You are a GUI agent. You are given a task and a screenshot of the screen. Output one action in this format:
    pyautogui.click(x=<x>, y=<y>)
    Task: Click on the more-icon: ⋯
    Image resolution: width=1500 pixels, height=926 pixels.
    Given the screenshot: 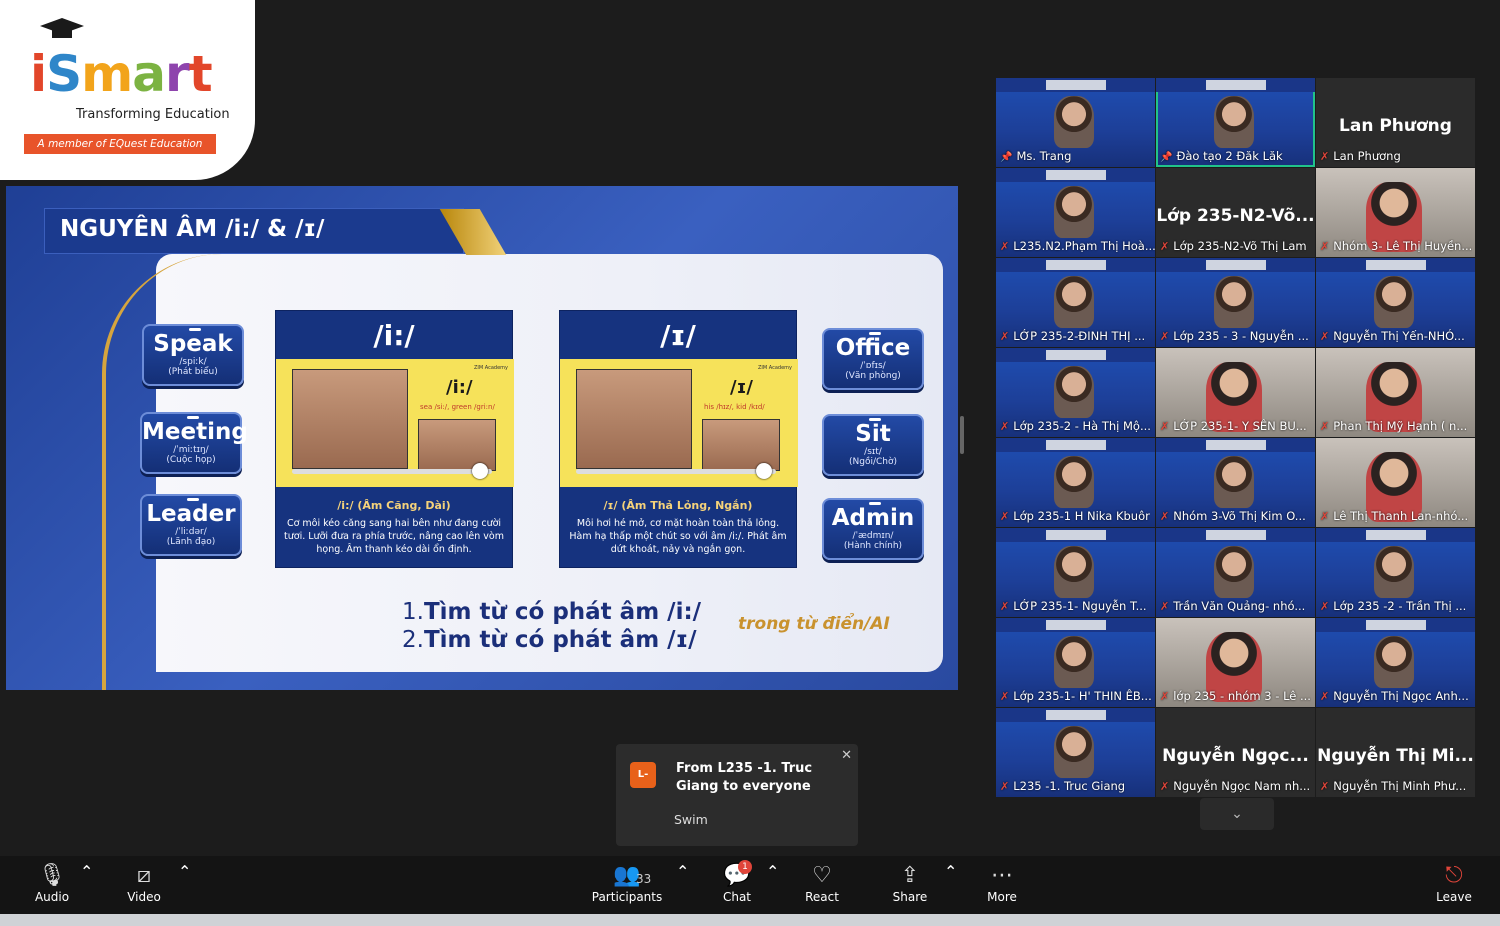 What is the action you would take?
    pyautogui.click(x=1002, y=875)
    